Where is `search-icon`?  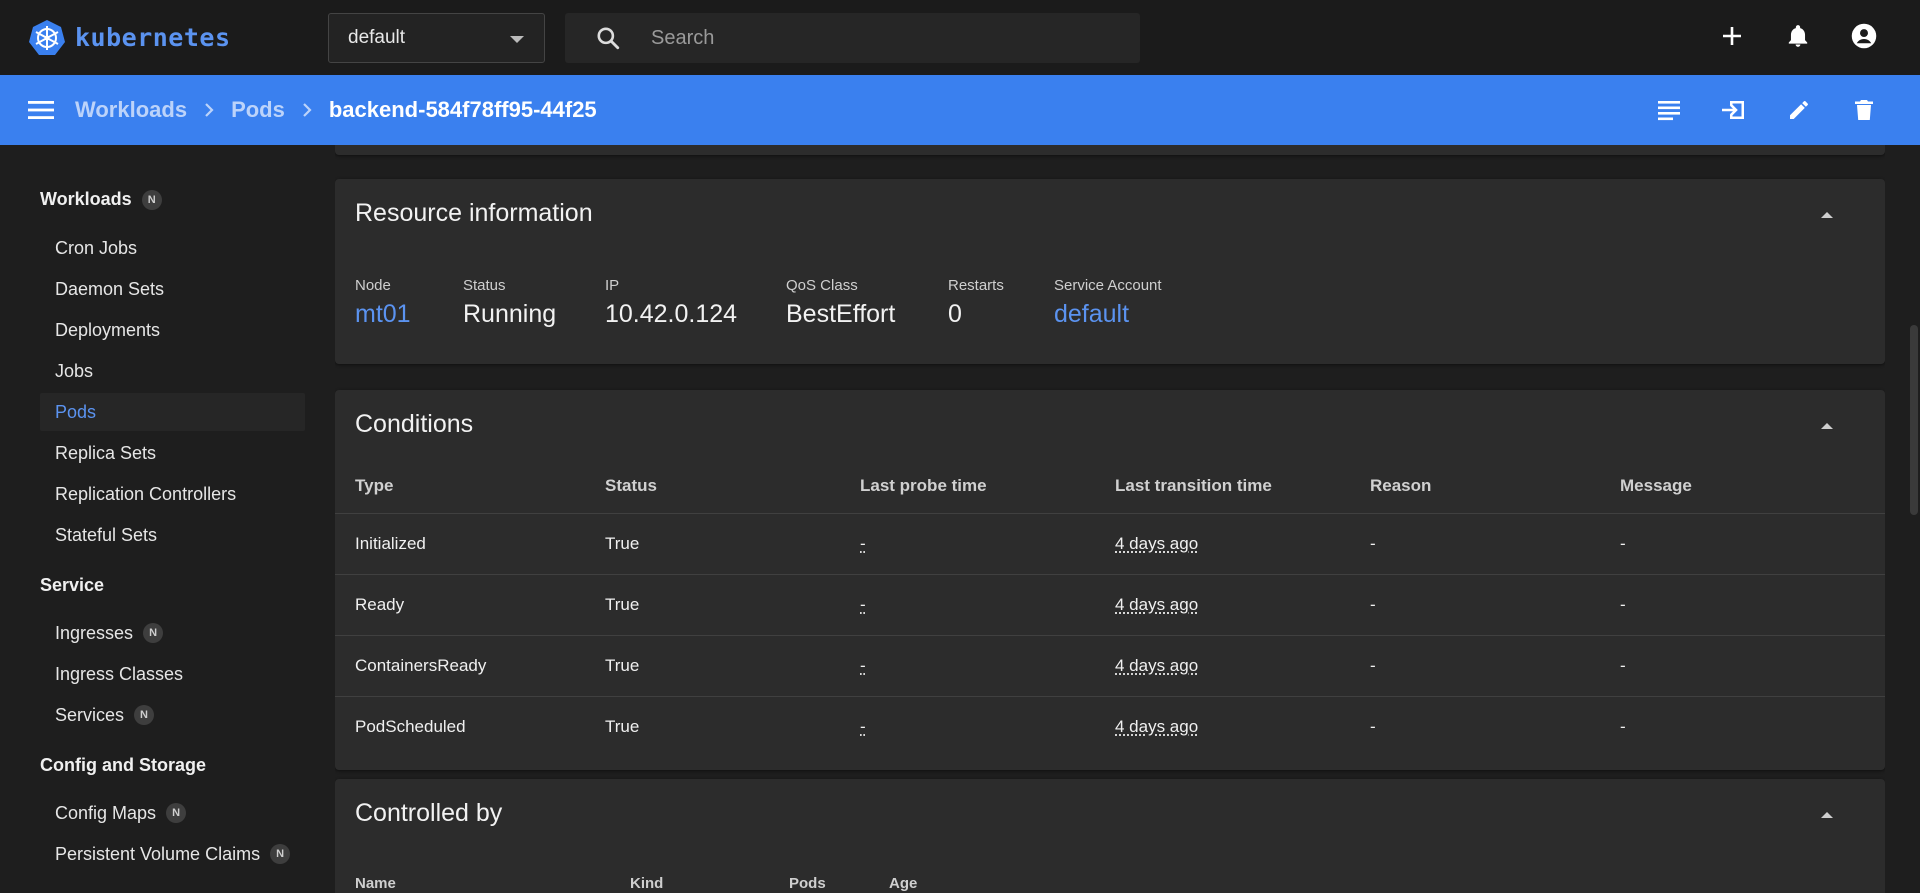 search-icon is located at coordinates (608, 38).